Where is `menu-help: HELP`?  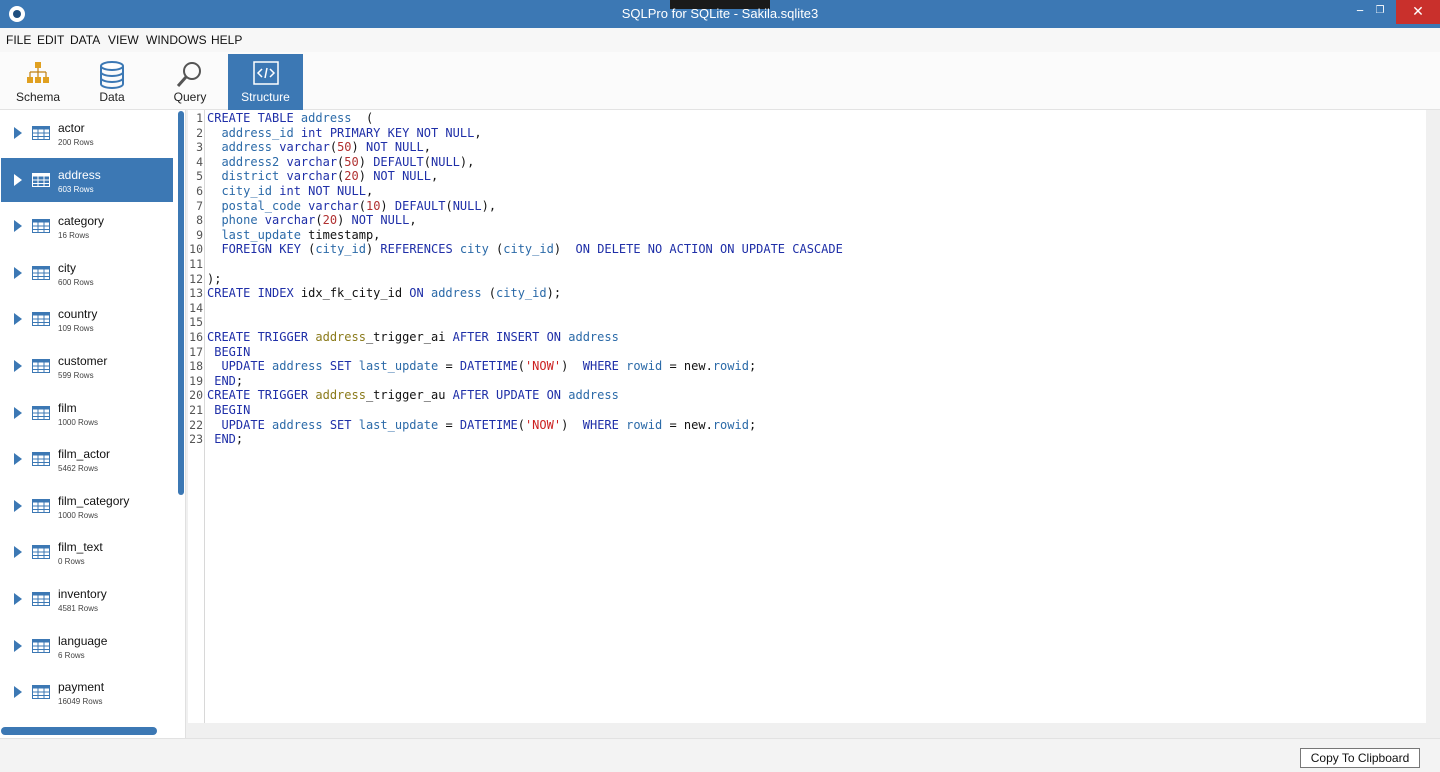 menu-help: HELP is located at coordinates (226, 40).